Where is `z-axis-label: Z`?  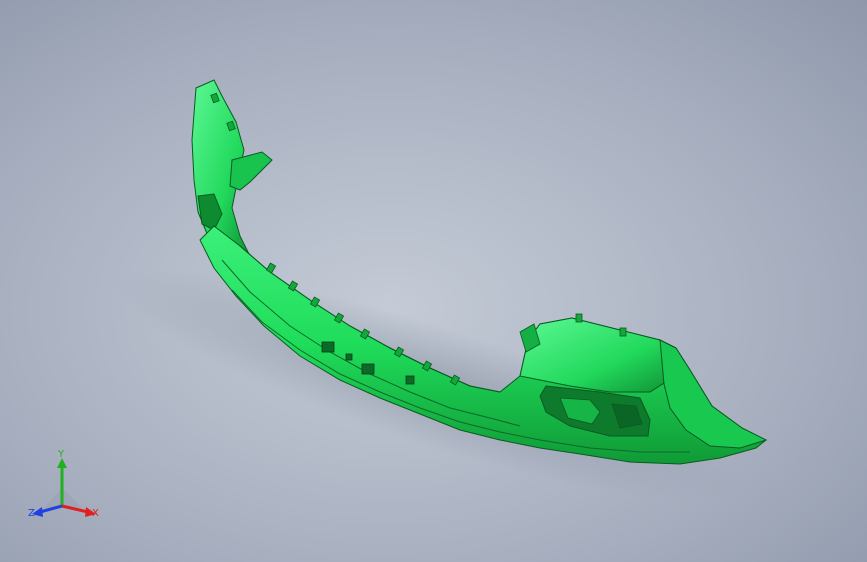 z-axis-label: Z is located at coordinates (31, 513).